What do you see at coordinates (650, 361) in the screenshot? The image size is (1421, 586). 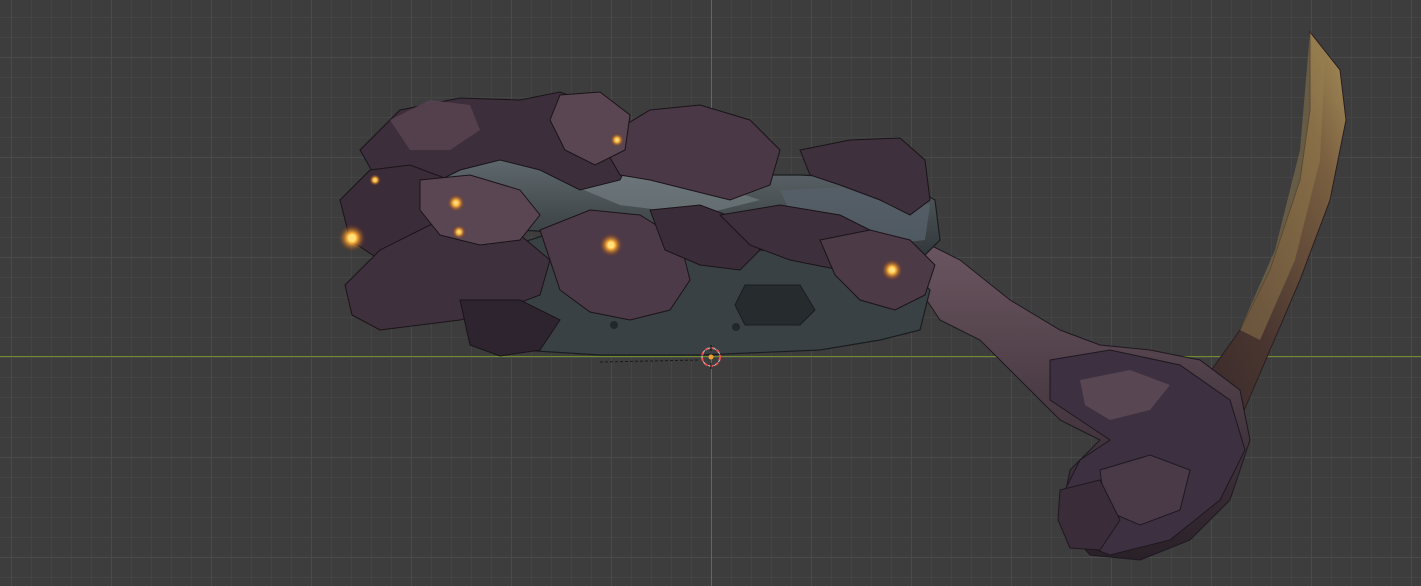 I see `origin-dash-line` at bounding box center [650, 361].